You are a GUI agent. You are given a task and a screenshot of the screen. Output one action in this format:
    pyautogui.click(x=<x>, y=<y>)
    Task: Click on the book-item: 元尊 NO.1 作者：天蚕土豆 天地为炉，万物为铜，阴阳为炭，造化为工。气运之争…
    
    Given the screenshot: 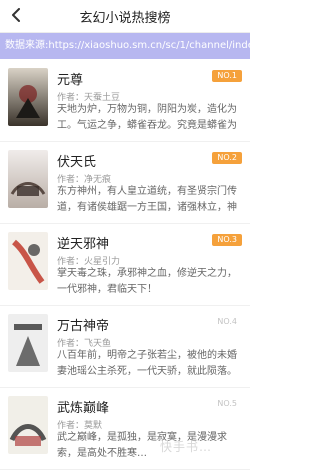 What is the action you would take?
    pyautogui.click(x=125, y=101)
    